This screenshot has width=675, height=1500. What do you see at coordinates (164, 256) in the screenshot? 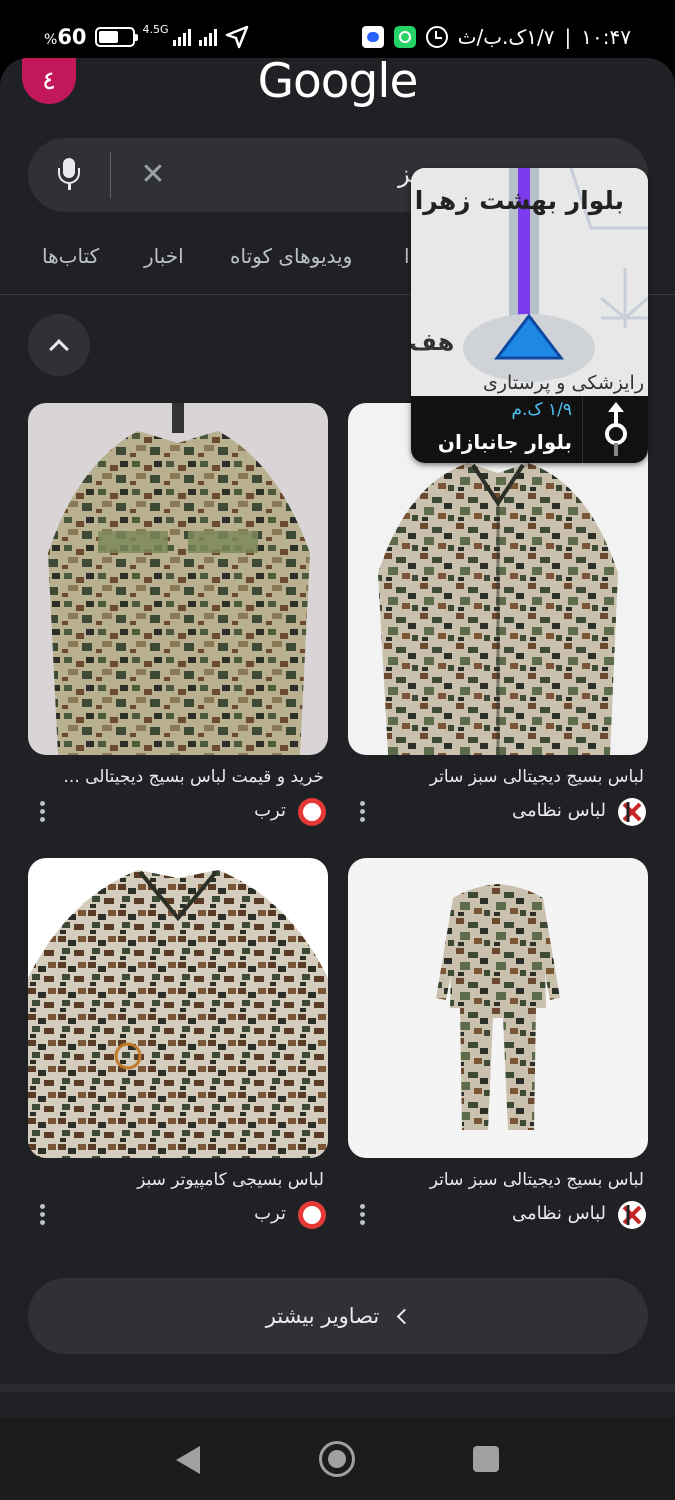
I see `tab-news: اخبار` at bounding box center [164, 256].